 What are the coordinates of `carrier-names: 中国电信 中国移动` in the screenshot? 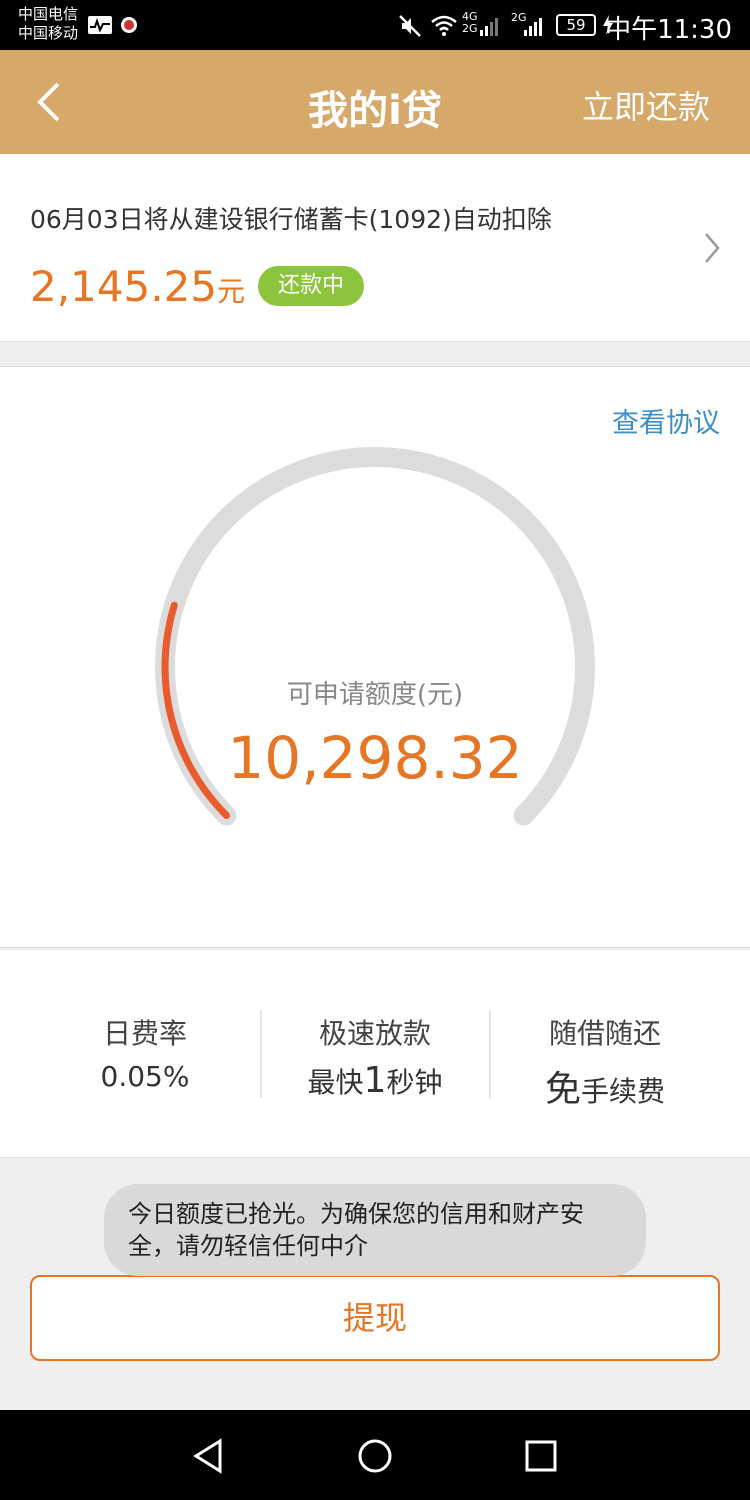 It's located at (48, 24).